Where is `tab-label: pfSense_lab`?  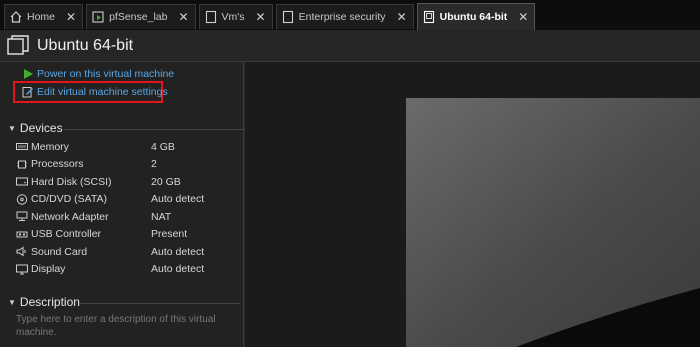
tab-label: pfSense_lab is located at coordinates (138, 17).